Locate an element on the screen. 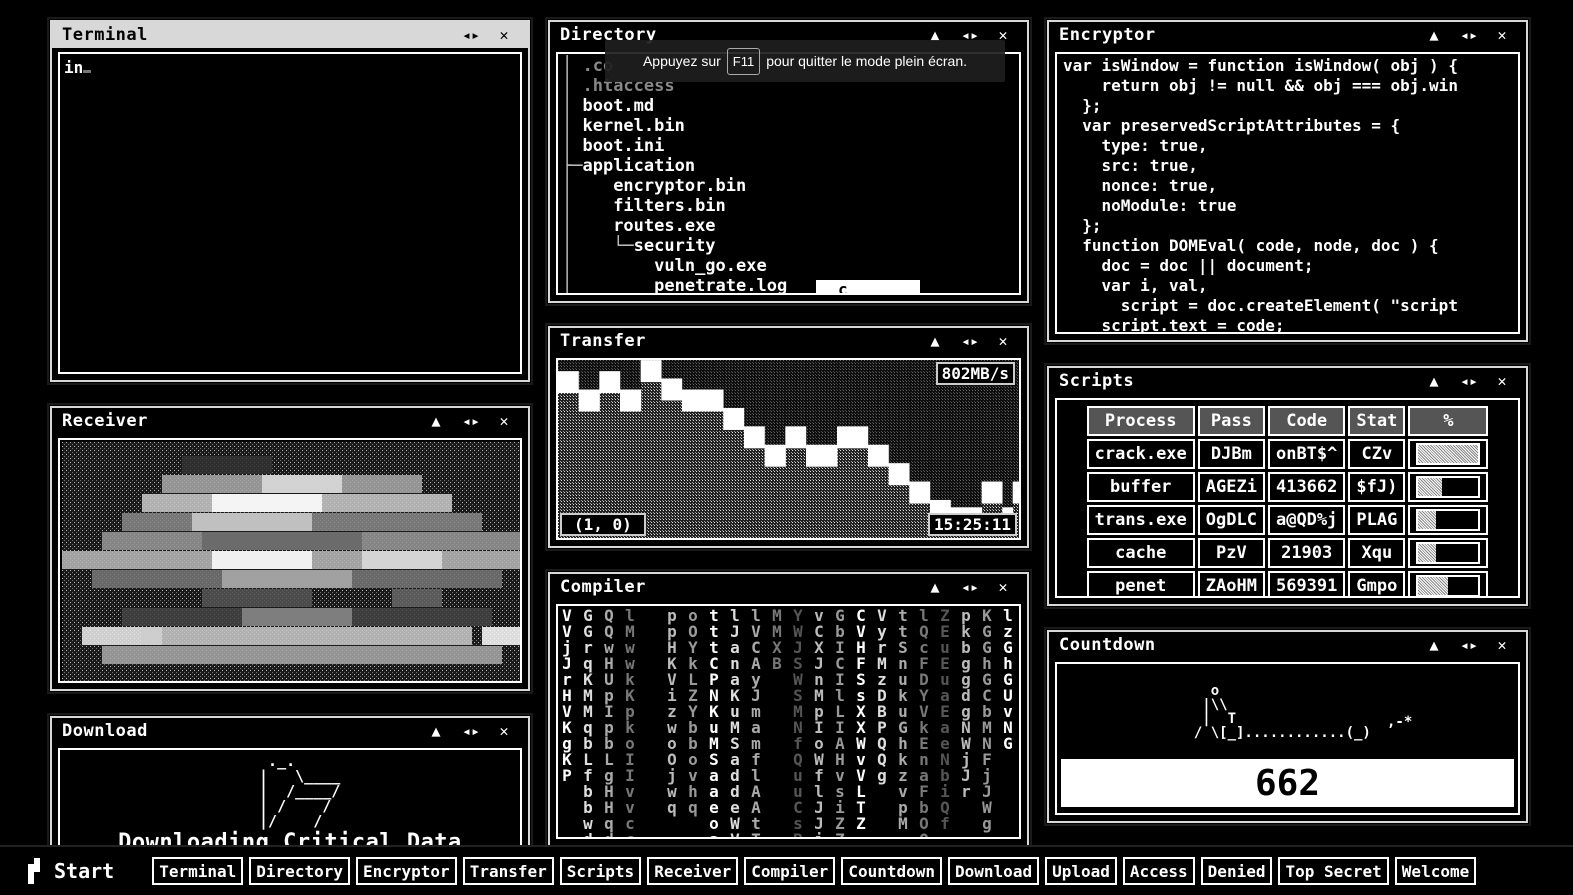  tree-item: │ boot.md is located at coordinates (788, 106).